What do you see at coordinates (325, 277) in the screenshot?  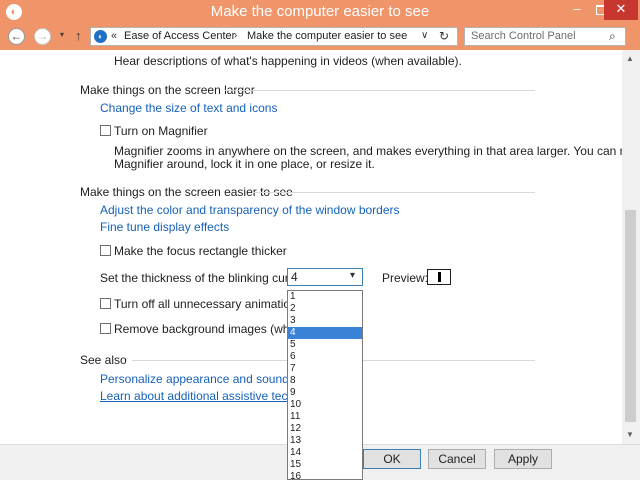 I see `cursor-thickness-select: 4 ▾` at bounding box center [325, 277].